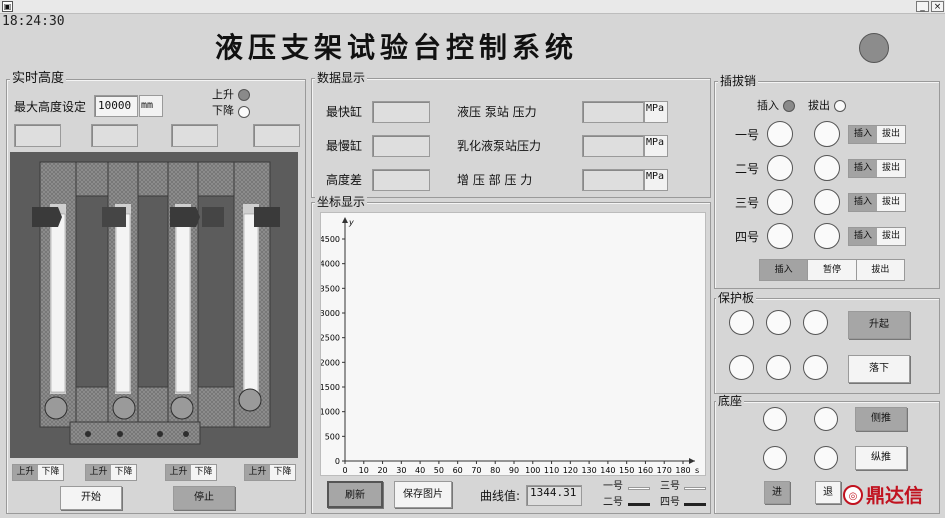  I want to click on cylinder-1-up-button: 上升, so click(25, 472).